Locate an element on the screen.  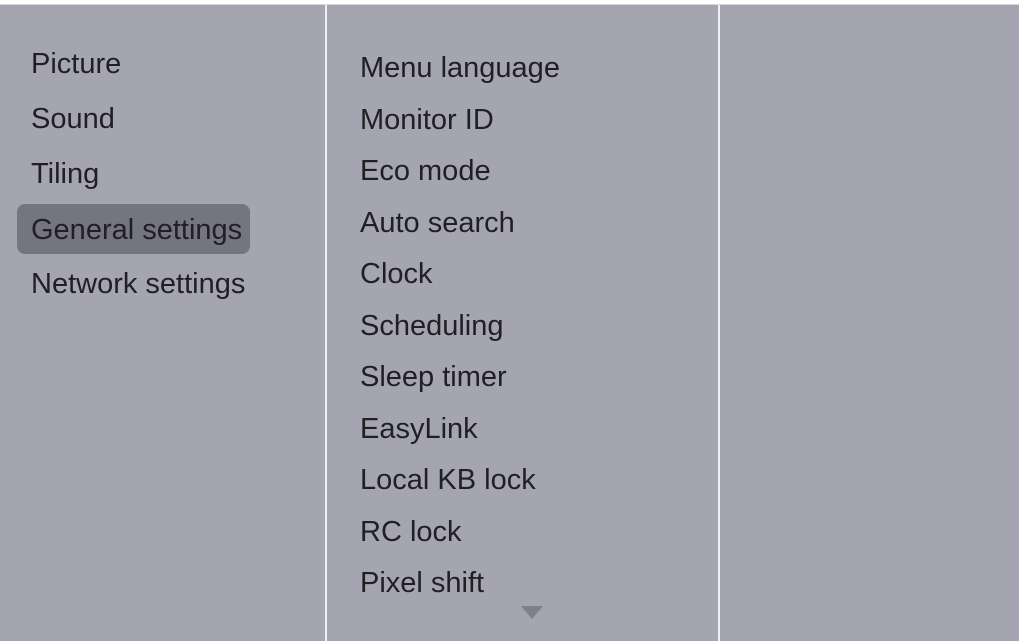
submenu-item-pixel-shift: Pixel shift is located at coordinates (460, 584).